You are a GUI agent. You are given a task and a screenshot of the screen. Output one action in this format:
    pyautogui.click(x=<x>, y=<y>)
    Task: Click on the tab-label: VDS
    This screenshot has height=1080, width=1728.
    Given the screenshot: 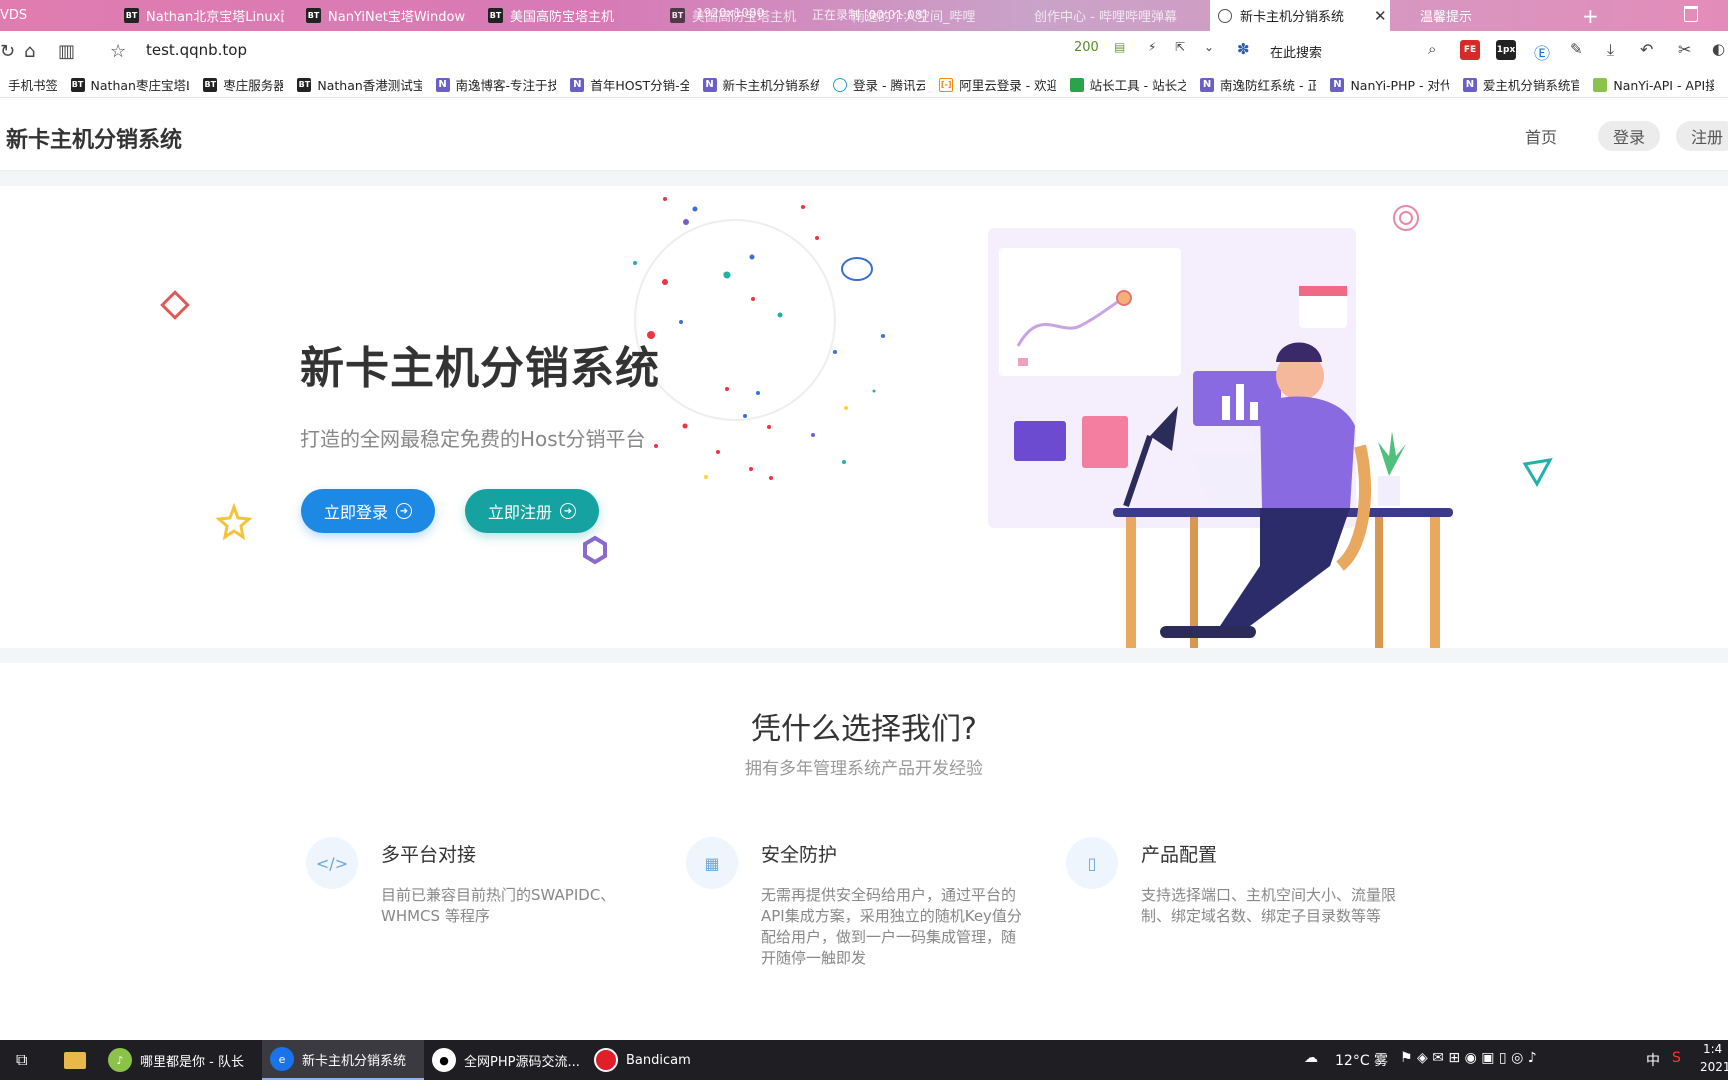 What is the action you would take?
    pyautogui.click(x=14, y=15)
    